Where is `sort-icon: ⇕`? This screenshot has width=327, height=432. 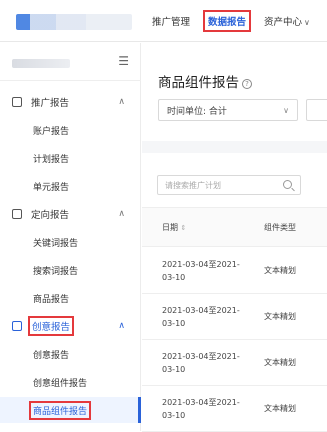 sort-icon: ⇕ is located at coordinates (184, 228).